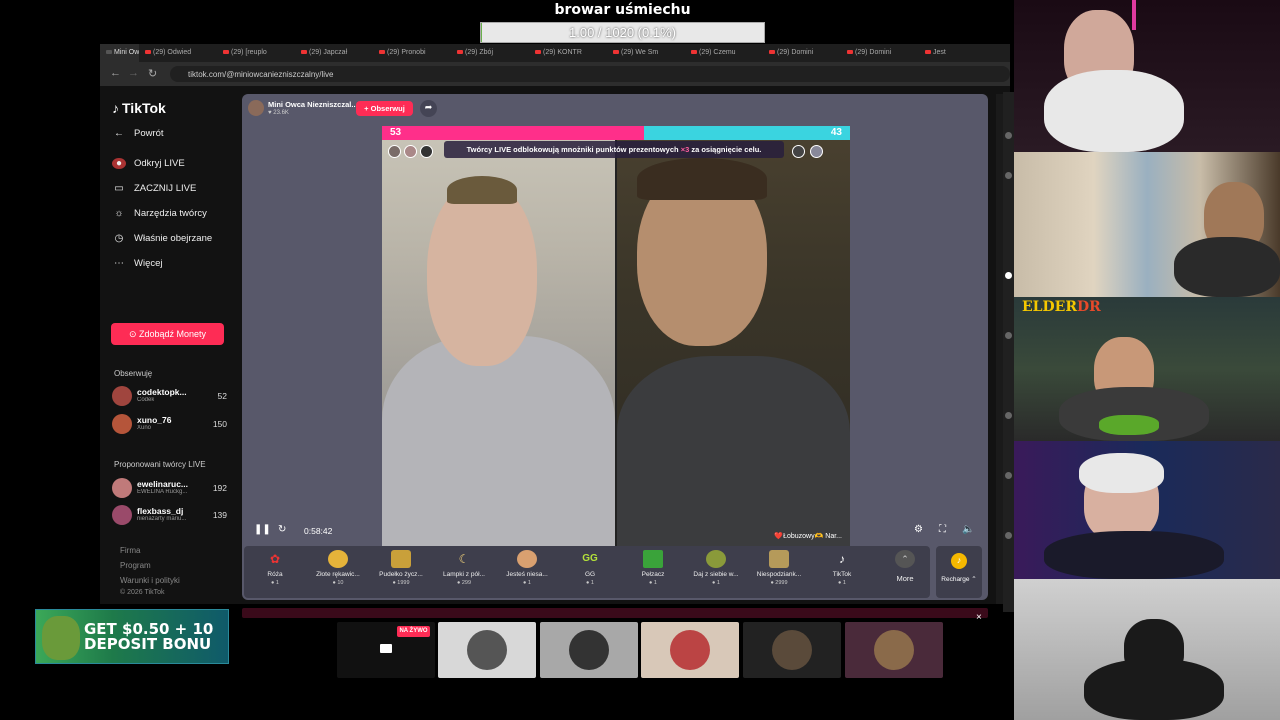 The image size is (1280, 720). What do you see at coordinates (139, 108) in the screenshot?
I see `tiktok-logo: ♪ TikTok` at bounding box center [139, 108].